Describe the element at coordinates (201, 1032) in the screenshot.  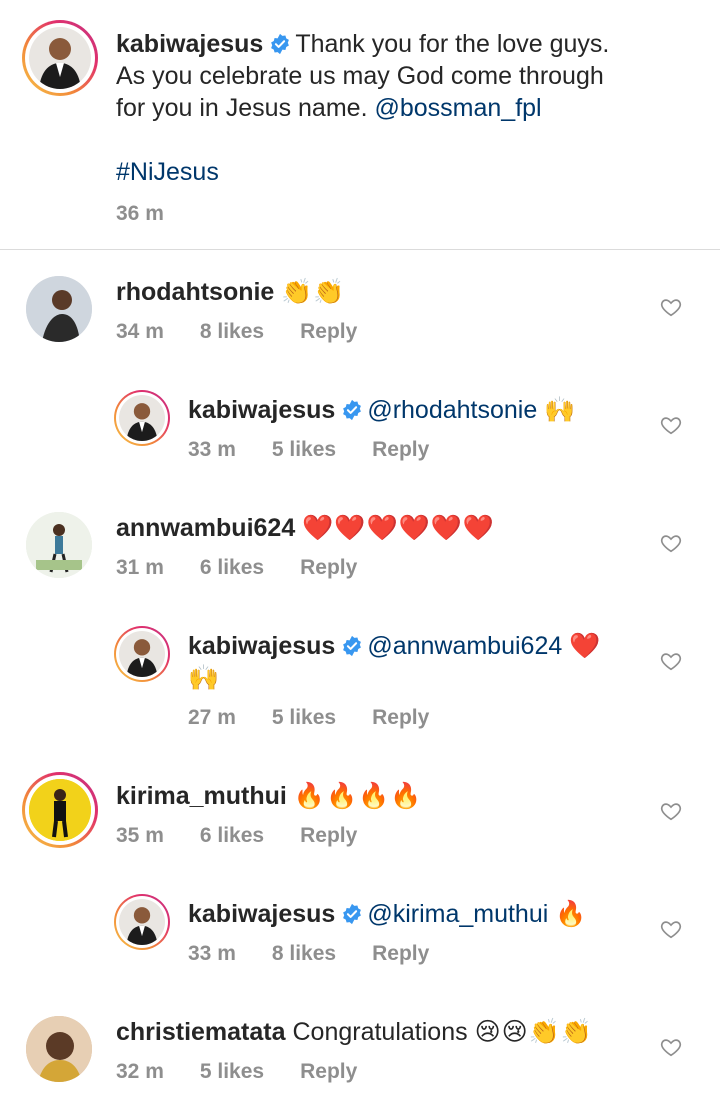
I see `comment-username: christiematata` at that location.